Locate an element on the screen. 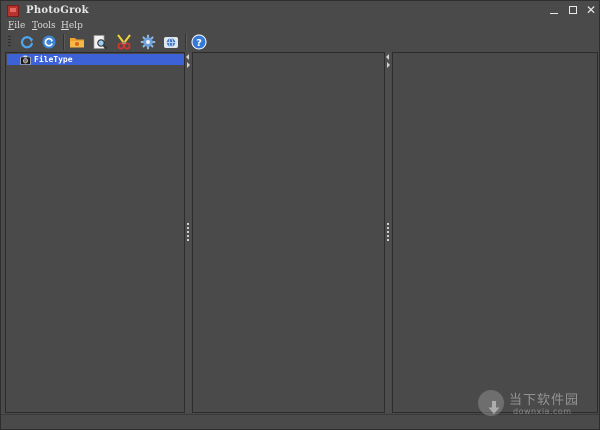 Image resolution: width=600 pixels, height=430 pixels. toolbar-grip is located at coordinates (9, 42).